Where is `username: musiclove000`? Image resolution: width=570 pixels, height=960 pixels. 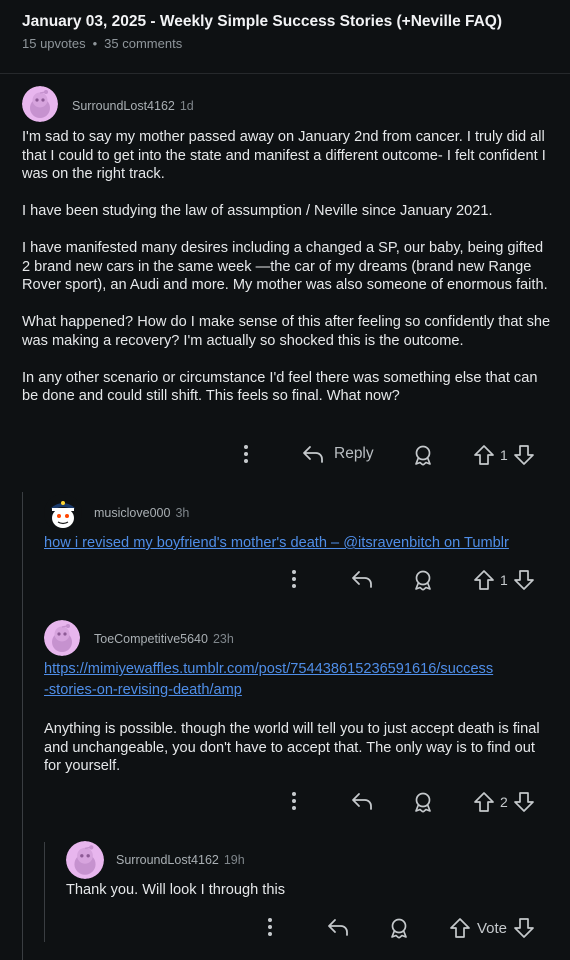
username: musiclove000 is located at coordinates (132, 513).